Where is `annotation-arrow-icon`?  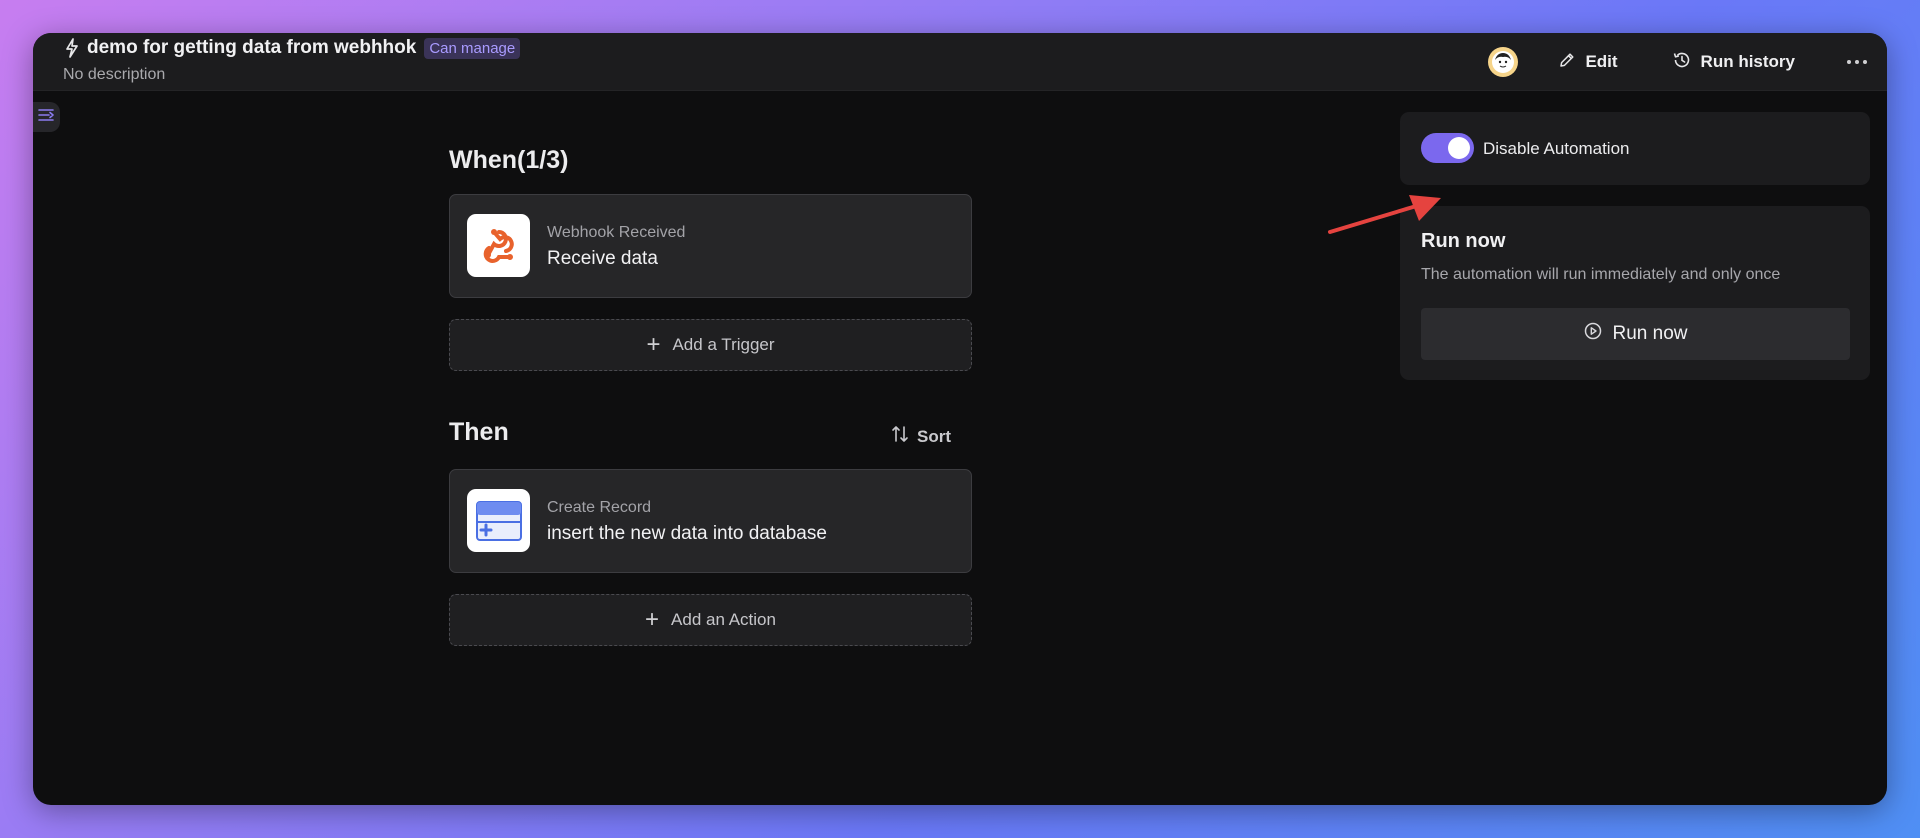
annotation-arrow-icon is located at coordinates (1384, 214).